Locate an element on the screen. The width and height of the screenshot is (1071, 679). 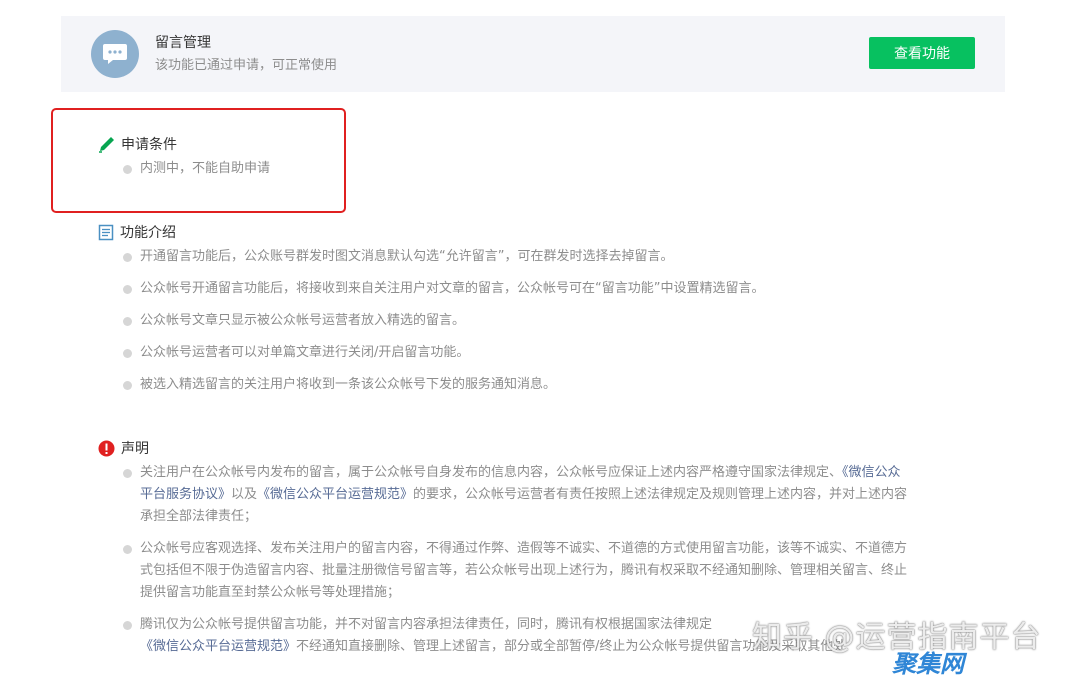
platform-service-agreement-link-cont: 平台服务协议》 is located at coordinates (185, 494).